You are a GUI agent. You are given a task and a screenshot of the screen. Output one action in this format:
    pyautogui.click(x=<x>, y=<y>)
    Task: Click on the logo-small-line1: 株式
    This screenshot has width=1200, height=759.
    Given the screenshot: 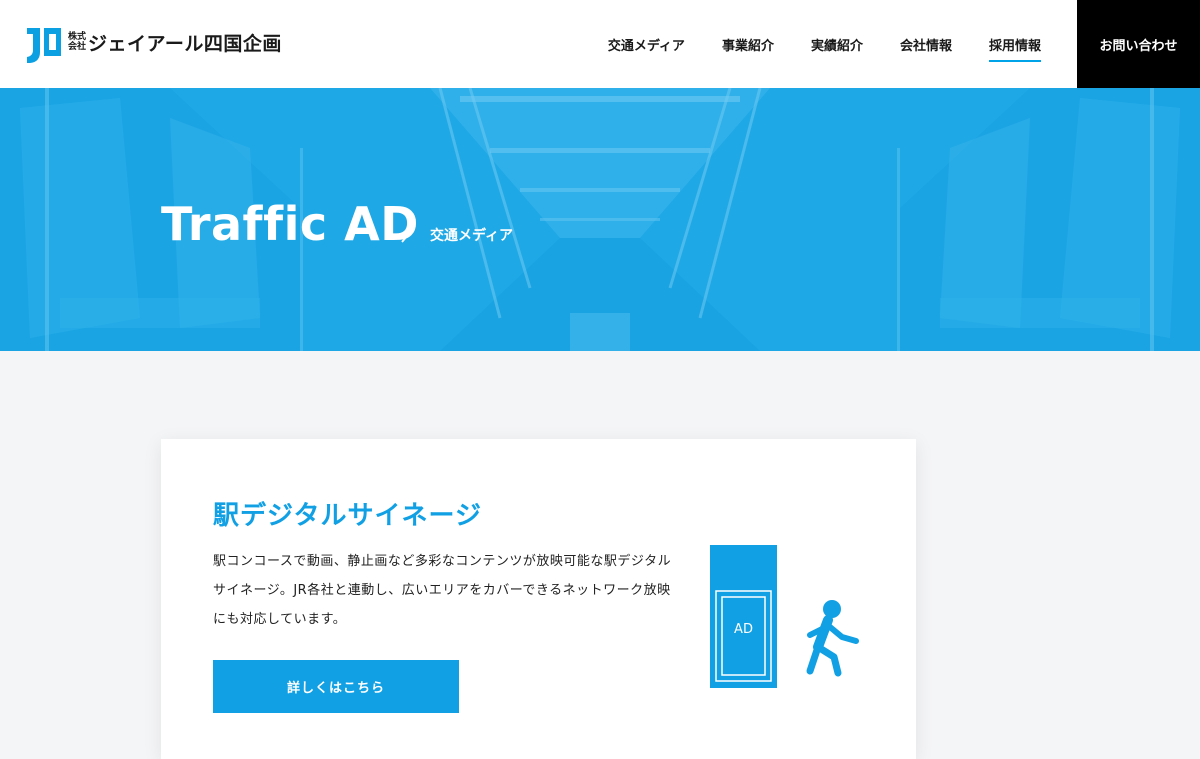 What is the action you would take?
    pyautogui.click(x=77, y=37)
    